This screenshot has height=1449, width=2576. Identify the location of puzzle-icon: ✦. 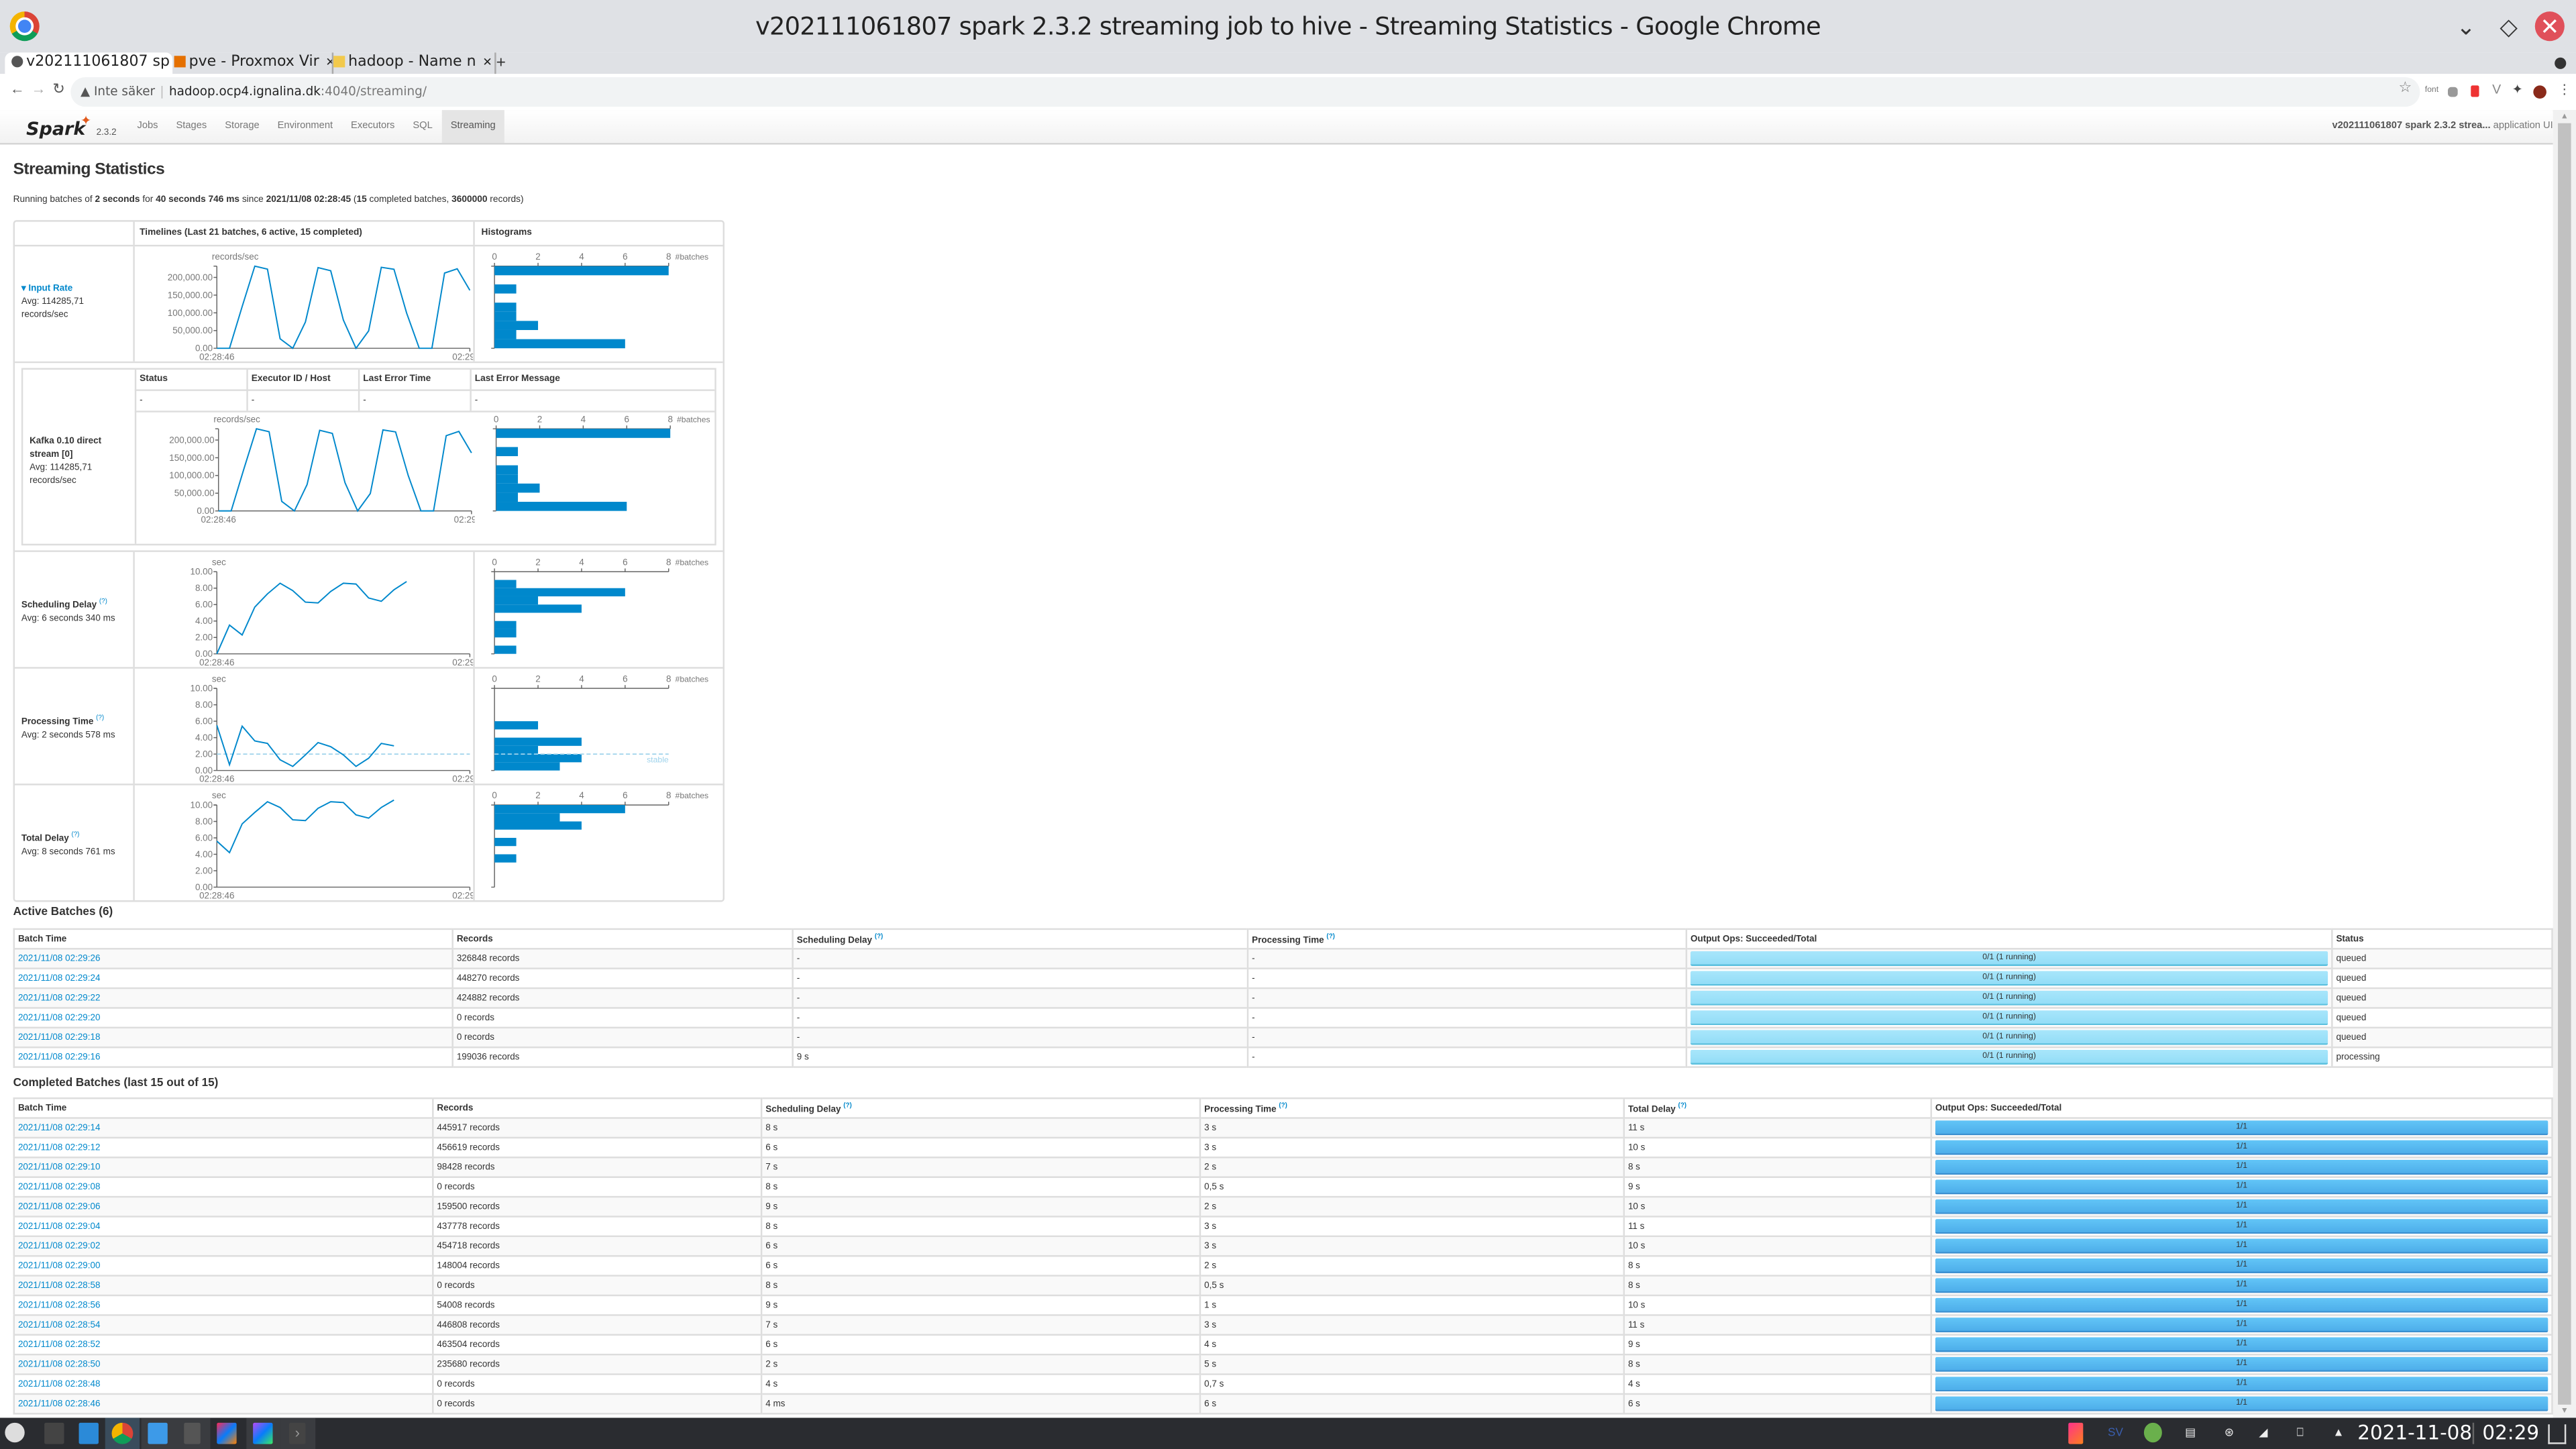
(2517, 89).